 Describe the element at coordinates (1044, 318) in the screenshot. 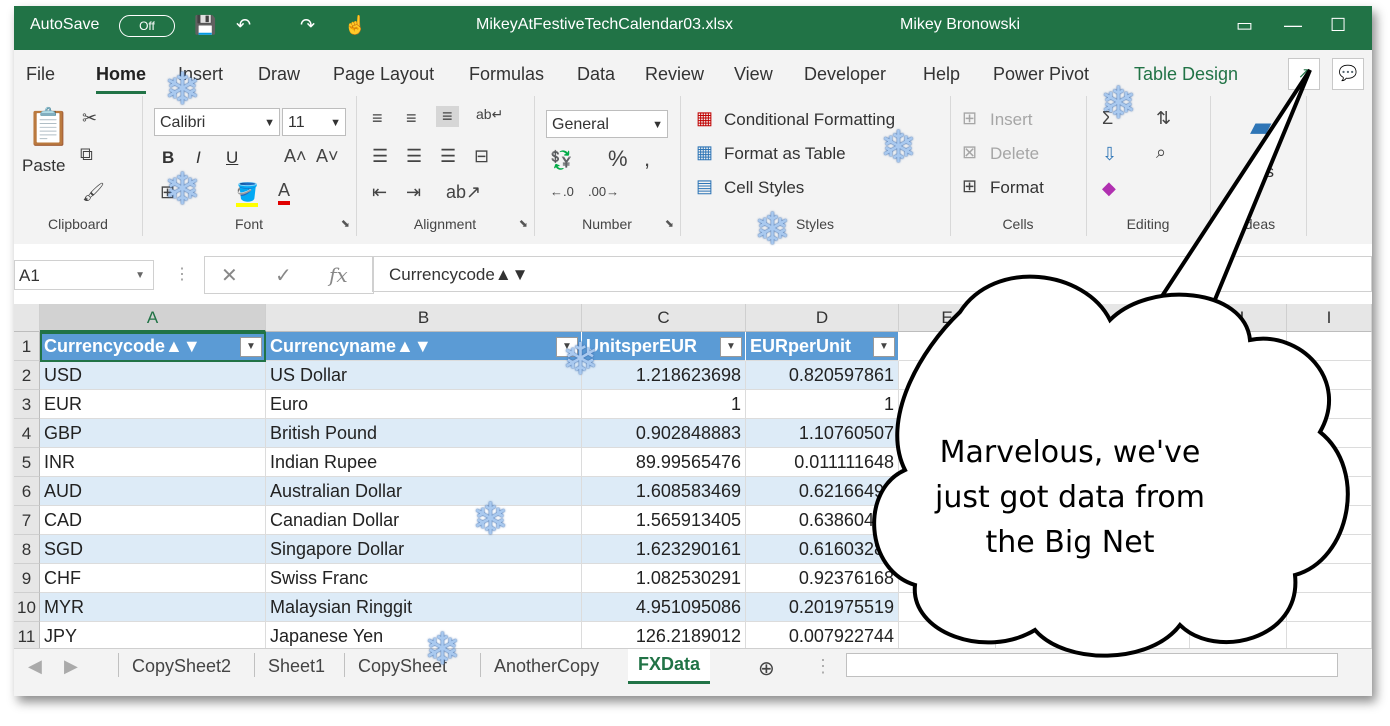

I see `column-header-f: F` at that location.